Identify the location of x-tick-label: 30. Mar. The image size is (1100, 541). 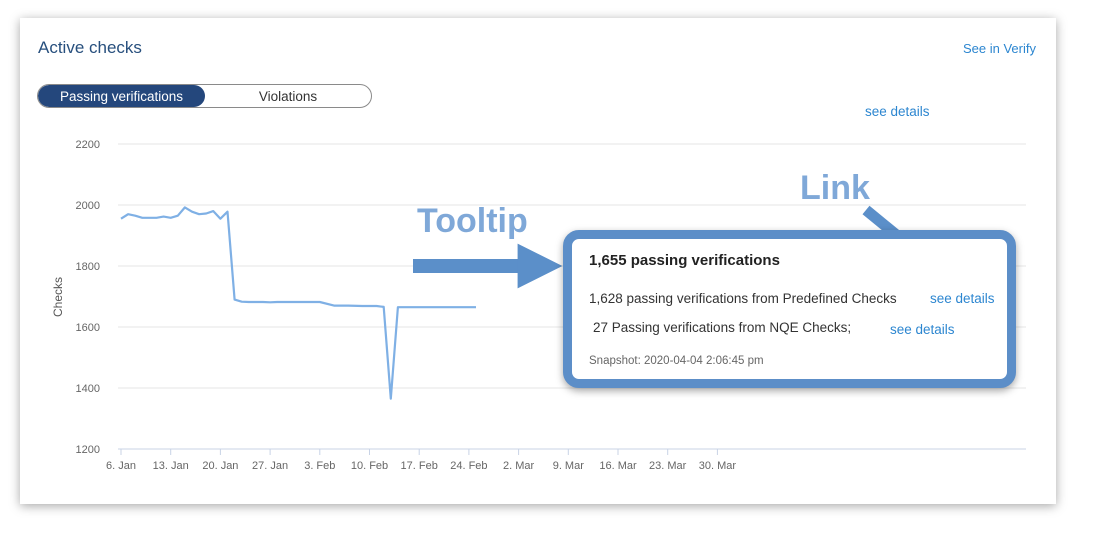
(718, 466).